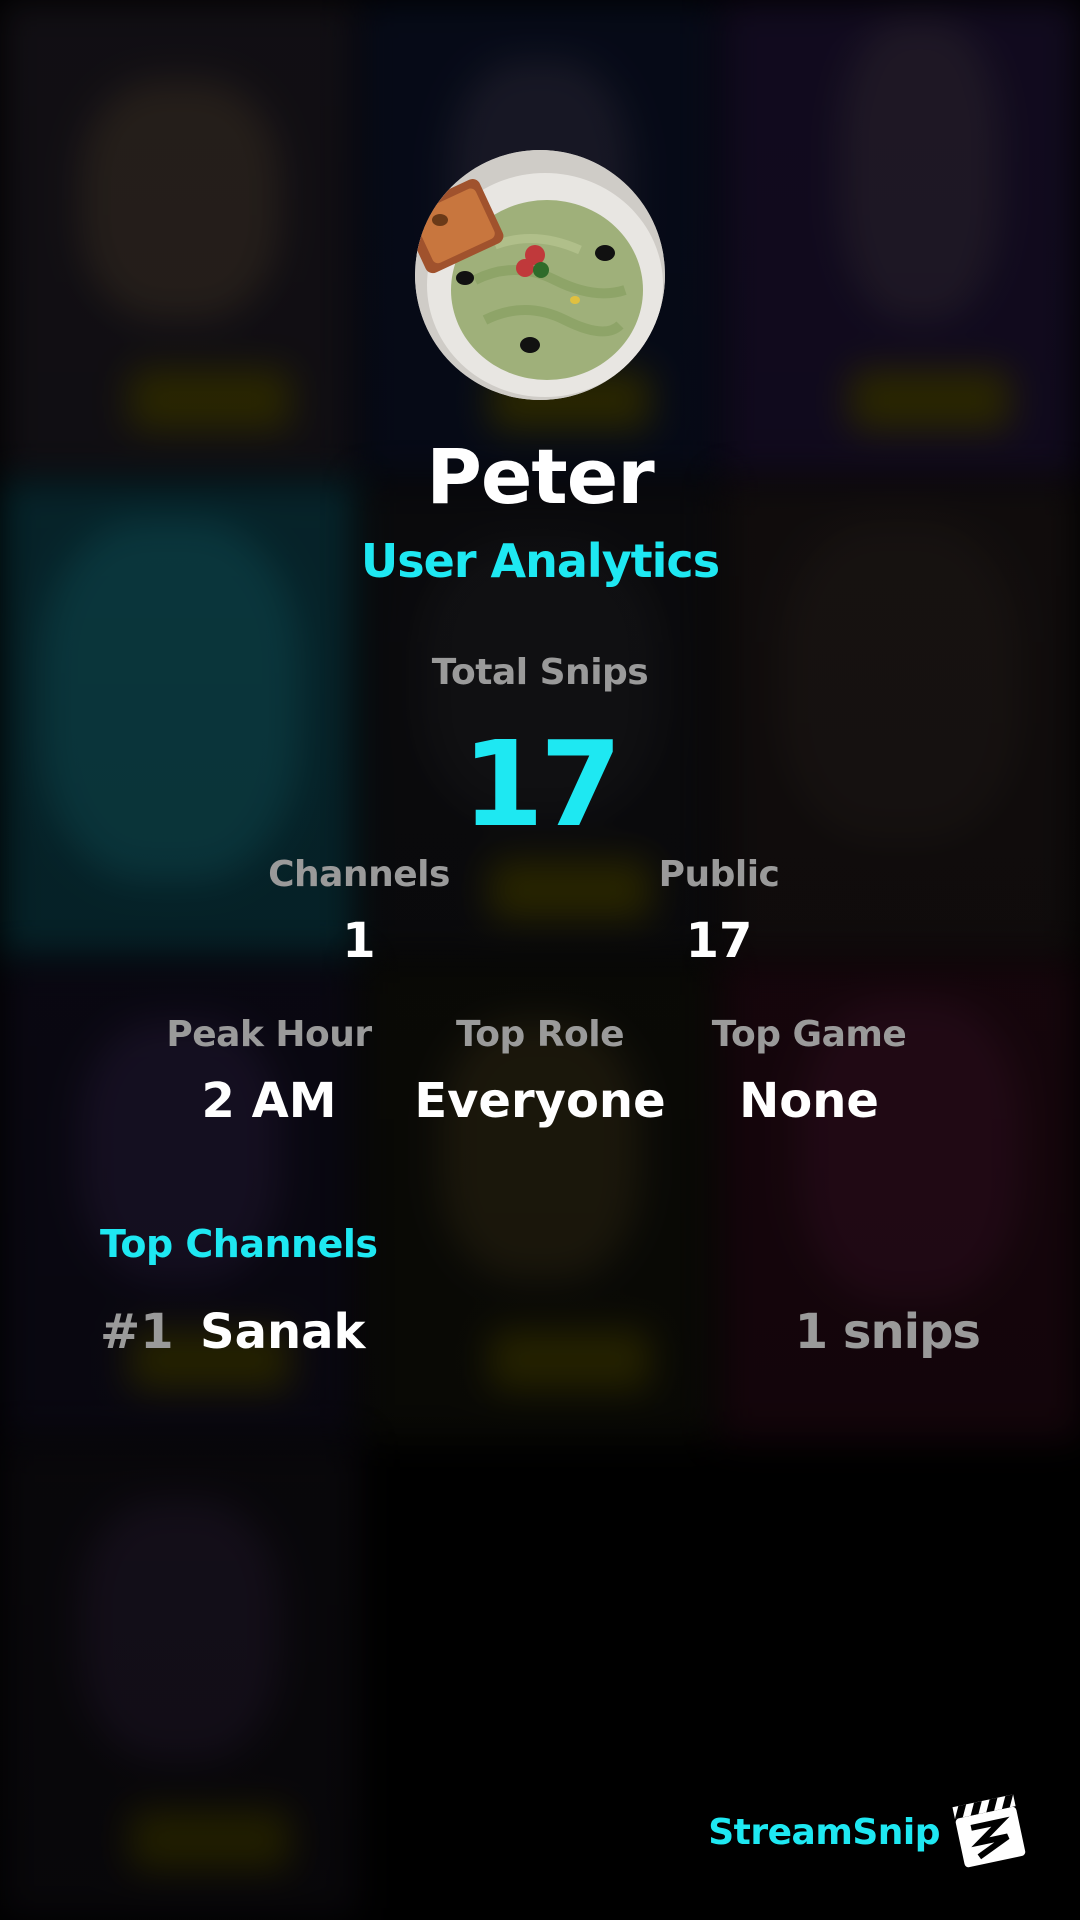 Image resolution: width=1080 pixels, height=1920 pixels. What do you see at coordinates (269, 1034) in the screenshot?
I see `peak-hour-label: Peak Hour` at bounding box center [269, 1034].